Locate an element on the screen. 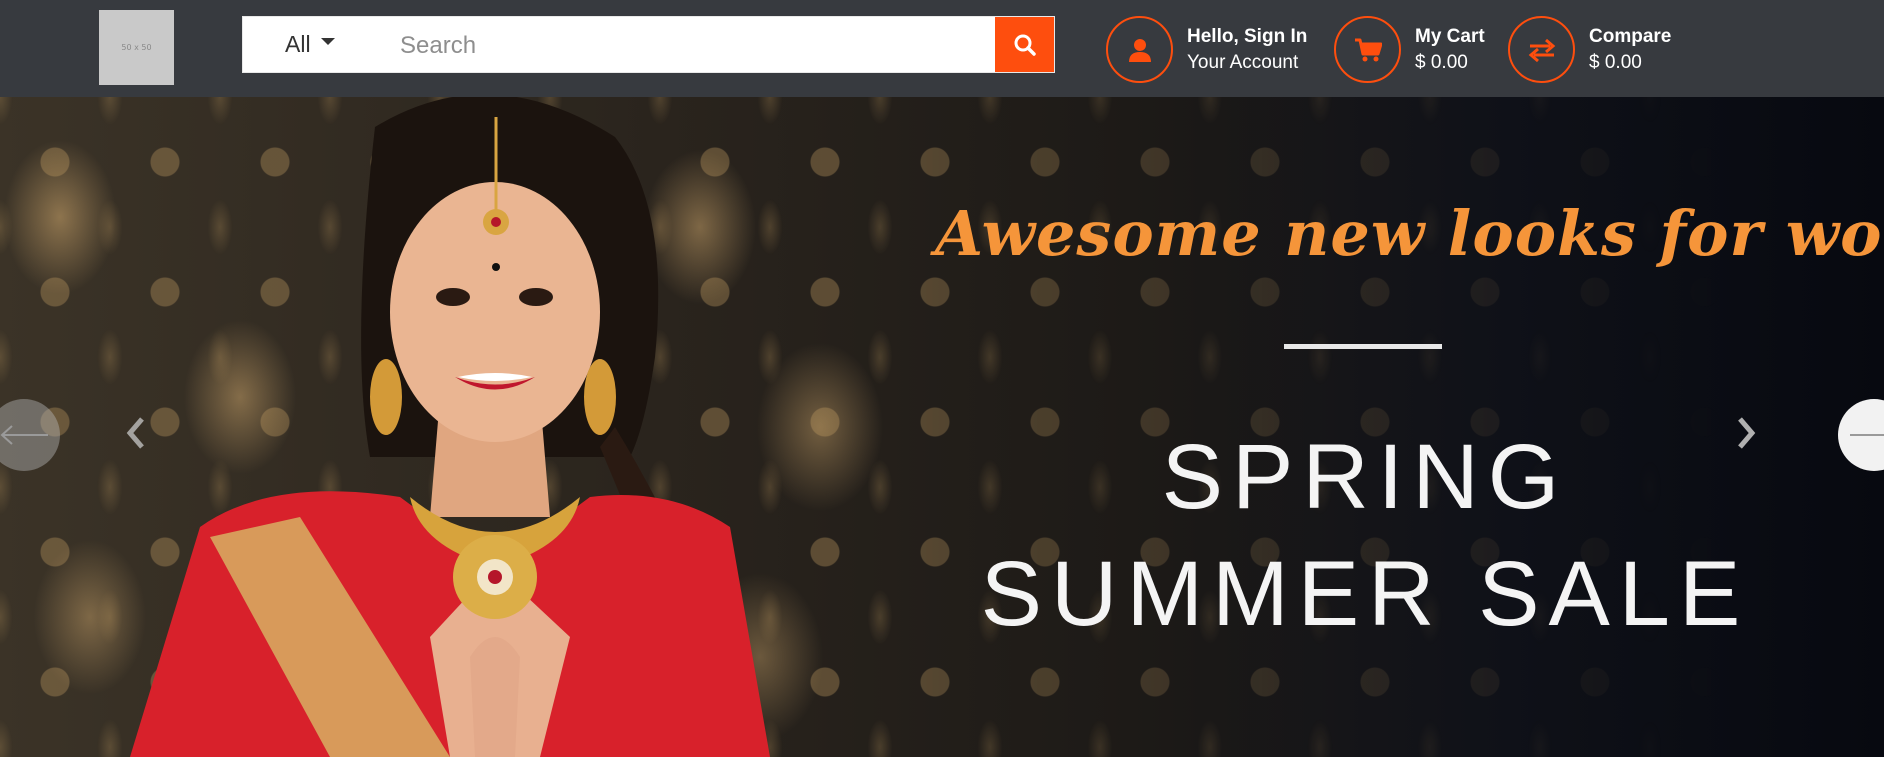 The height and width of the screenshot is (757, 1884). logo-placeholder-text: 50 x 50 is located at coordinates (136, 47).